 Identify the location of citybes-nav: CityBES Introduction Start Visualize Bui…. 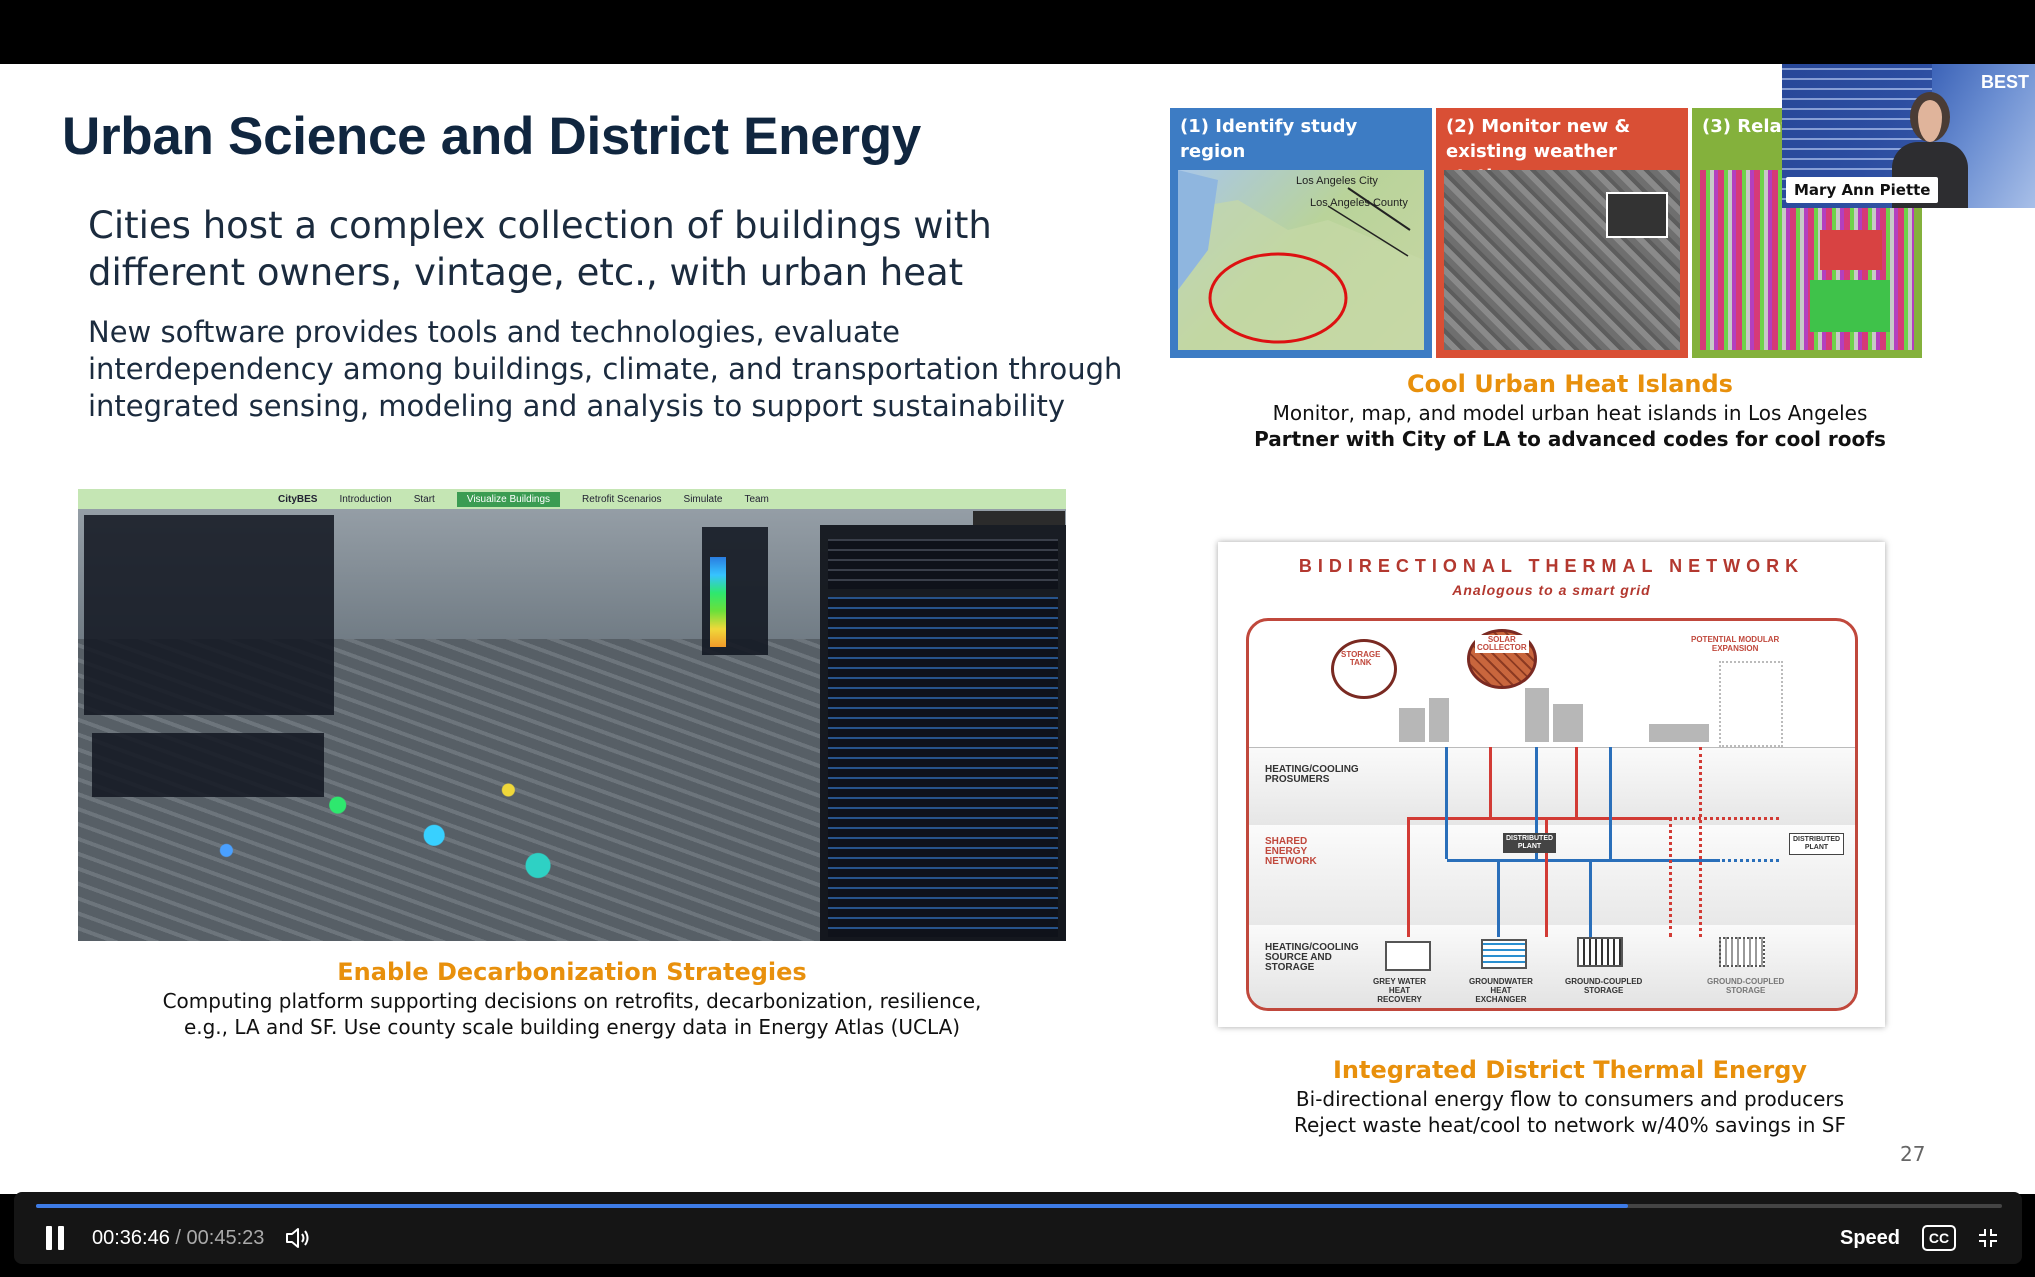
(572, 499).